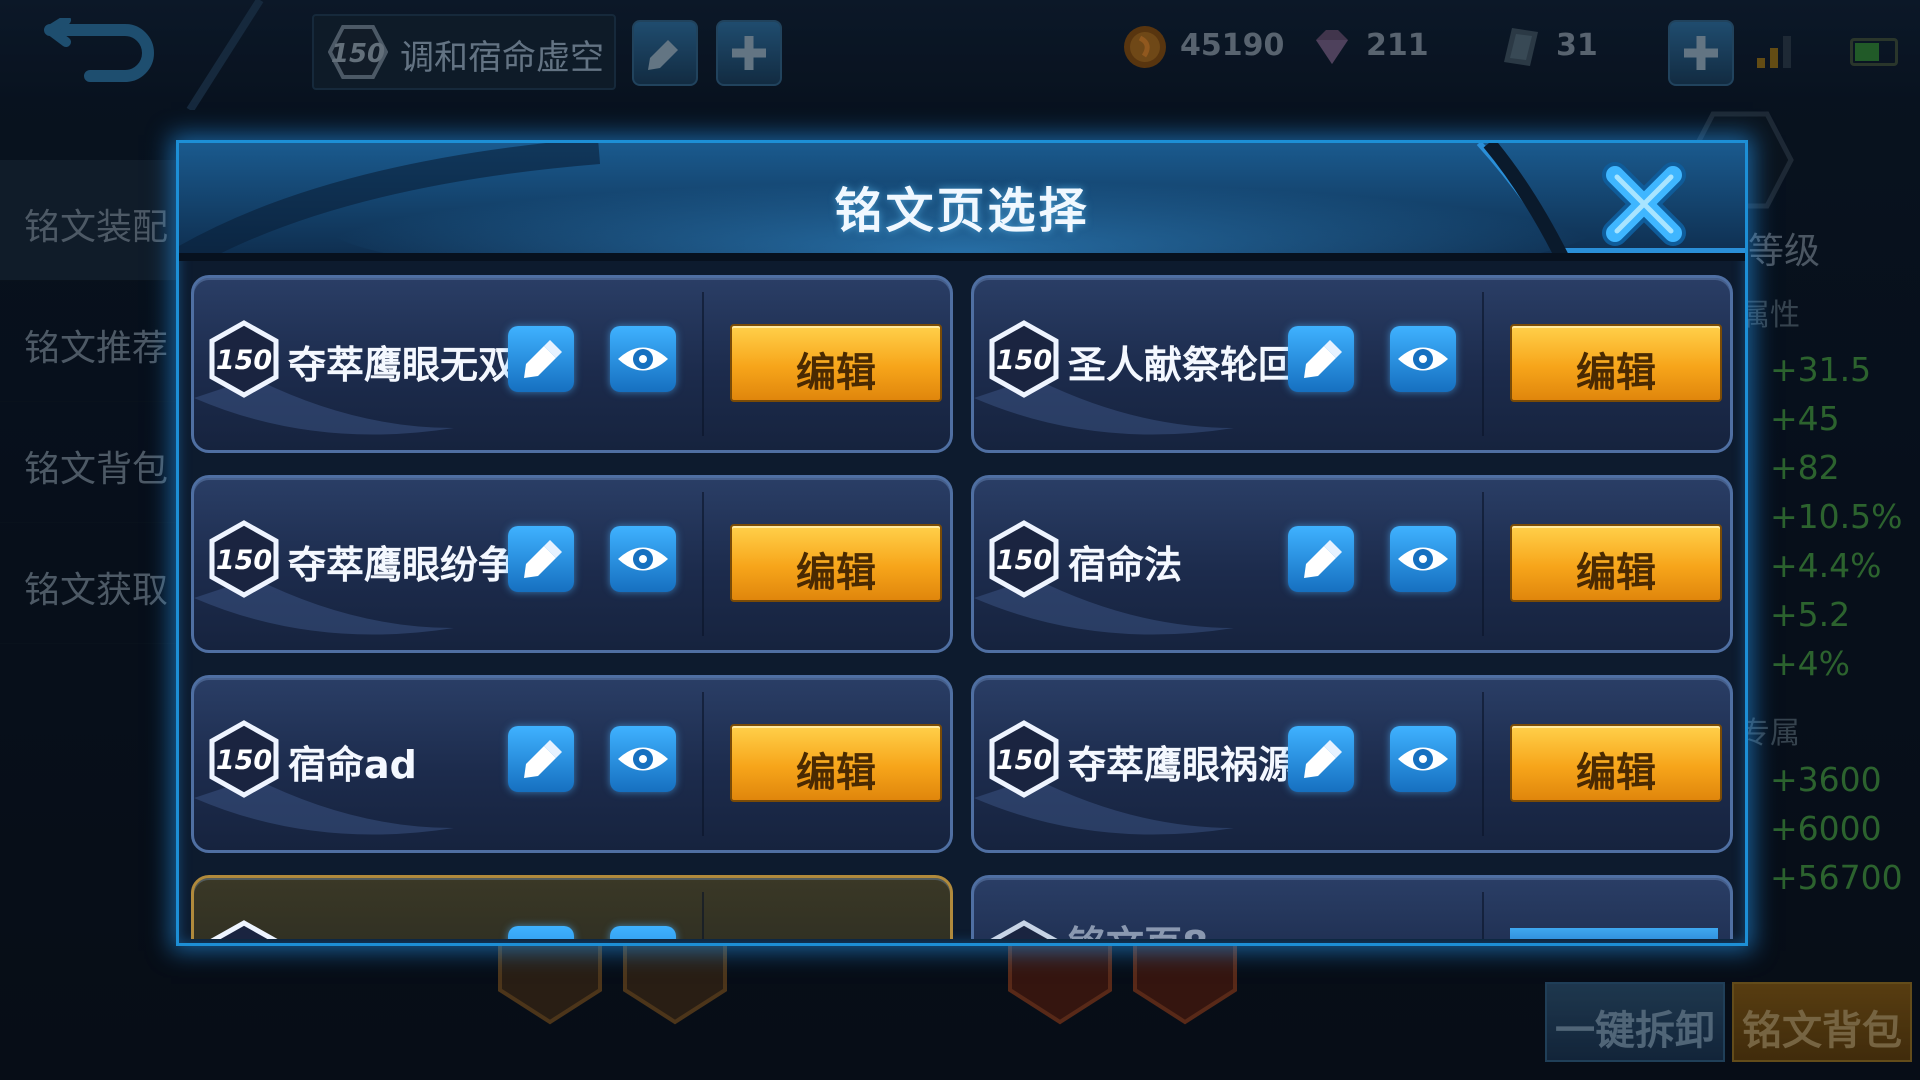 This screenshot has height=1080, width=1920. I want to click on page-card: 铭文页8, so click(1352, 907).